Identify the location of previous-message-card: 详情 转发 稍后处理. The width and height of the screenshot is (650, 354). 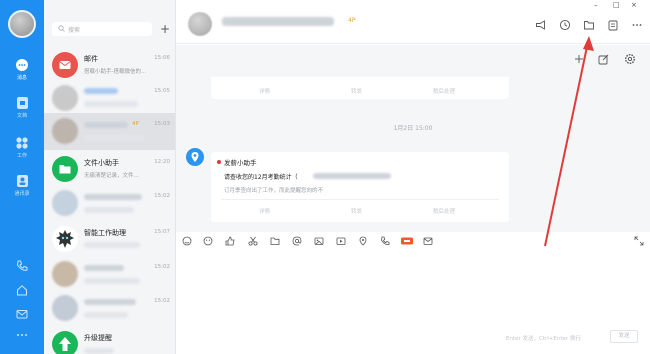
(360, 88).